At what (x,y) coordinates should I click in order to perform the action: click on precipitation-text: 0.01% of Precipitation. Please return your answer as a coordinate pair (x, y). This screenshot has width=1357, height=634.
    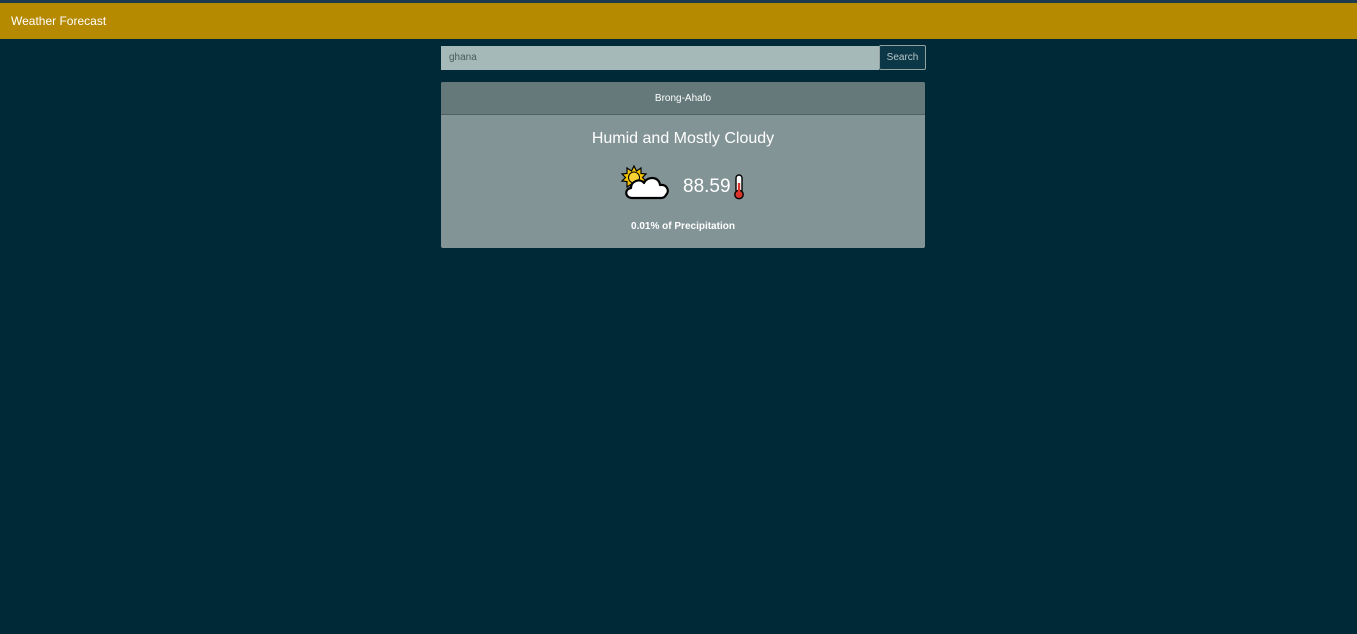
    Looking at the image, I should click on (683, 226).